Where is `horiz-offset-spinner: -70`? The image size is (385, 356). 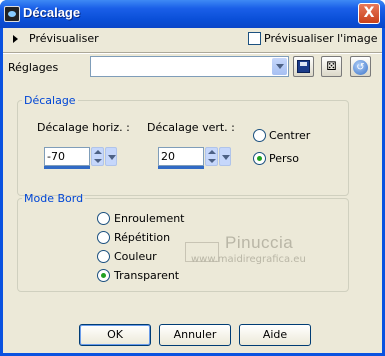 horiz-offset-spinner: -70 is located at coordinates (80, 158).